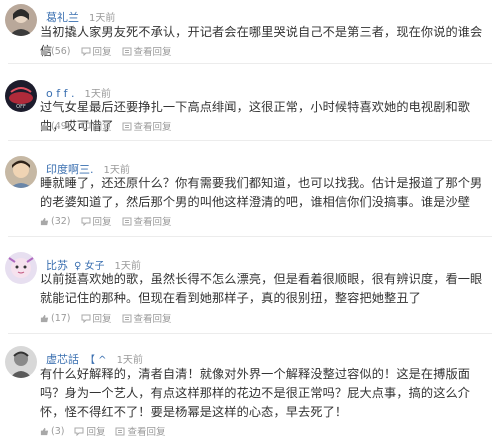 This screenshot has height=438, width=500. I want to click on comment-header: 虚芯話【 ^ 1天前, so click(94, 357).